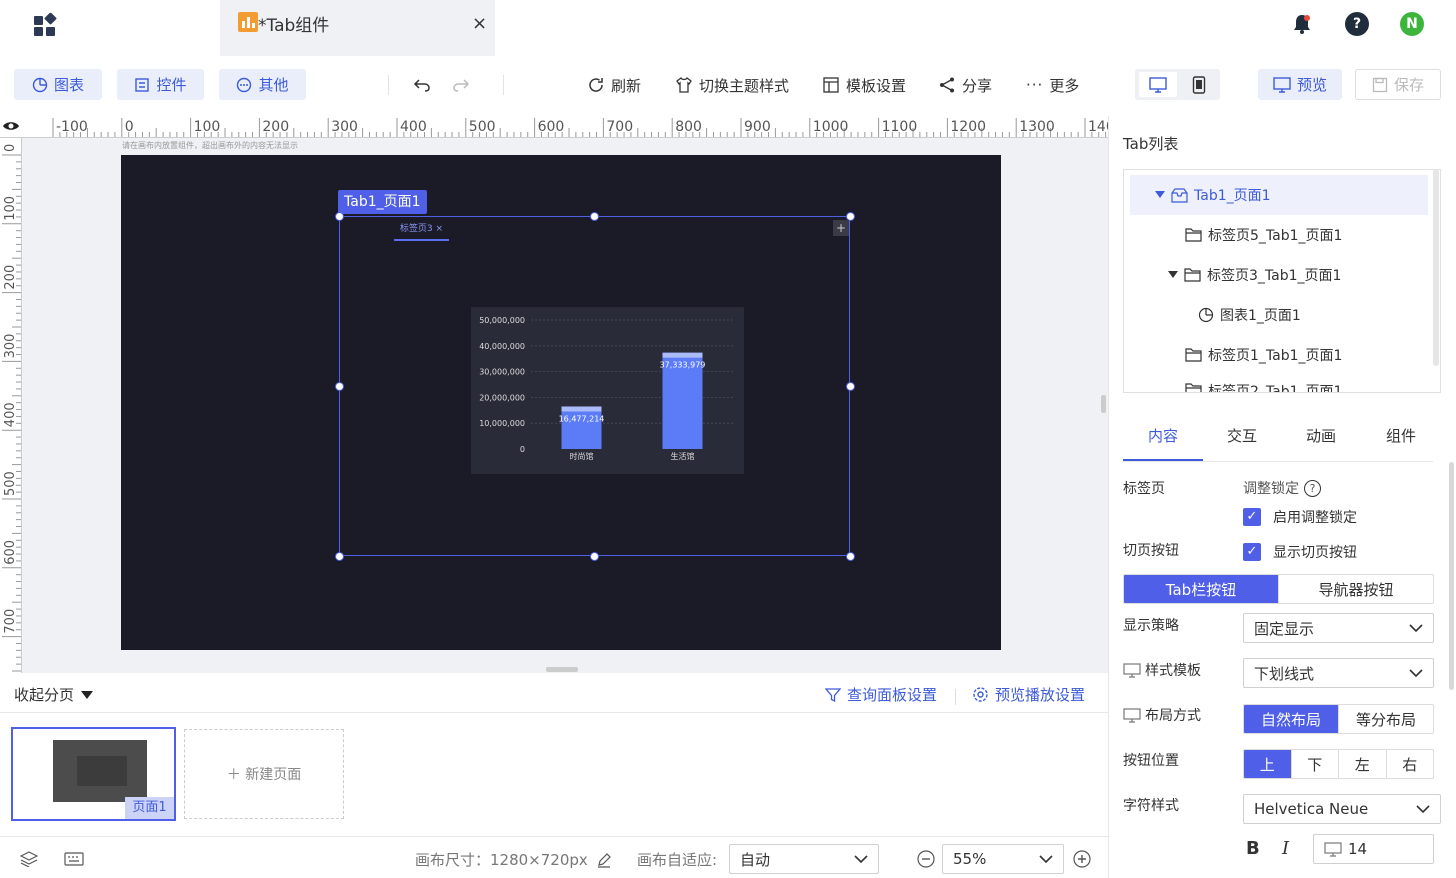  Describe the element at coordinates (54, 694) in the screenshot. I see `collapse-pages-button: 收起分页` at that location.